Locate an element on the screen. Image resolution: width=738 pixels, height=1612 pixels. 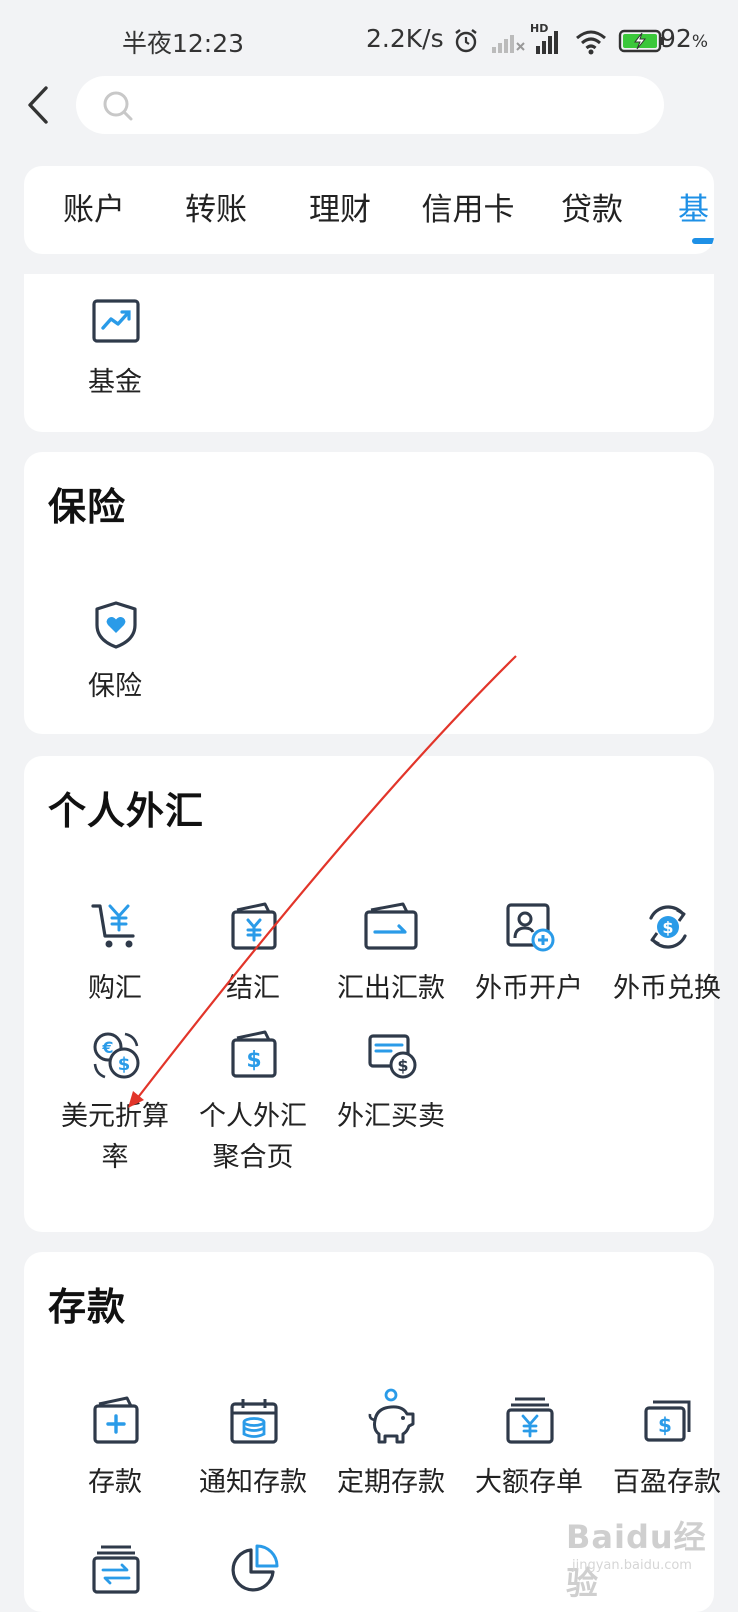
bill-dollar-icon: $ is located at coordinates (392, 1056).